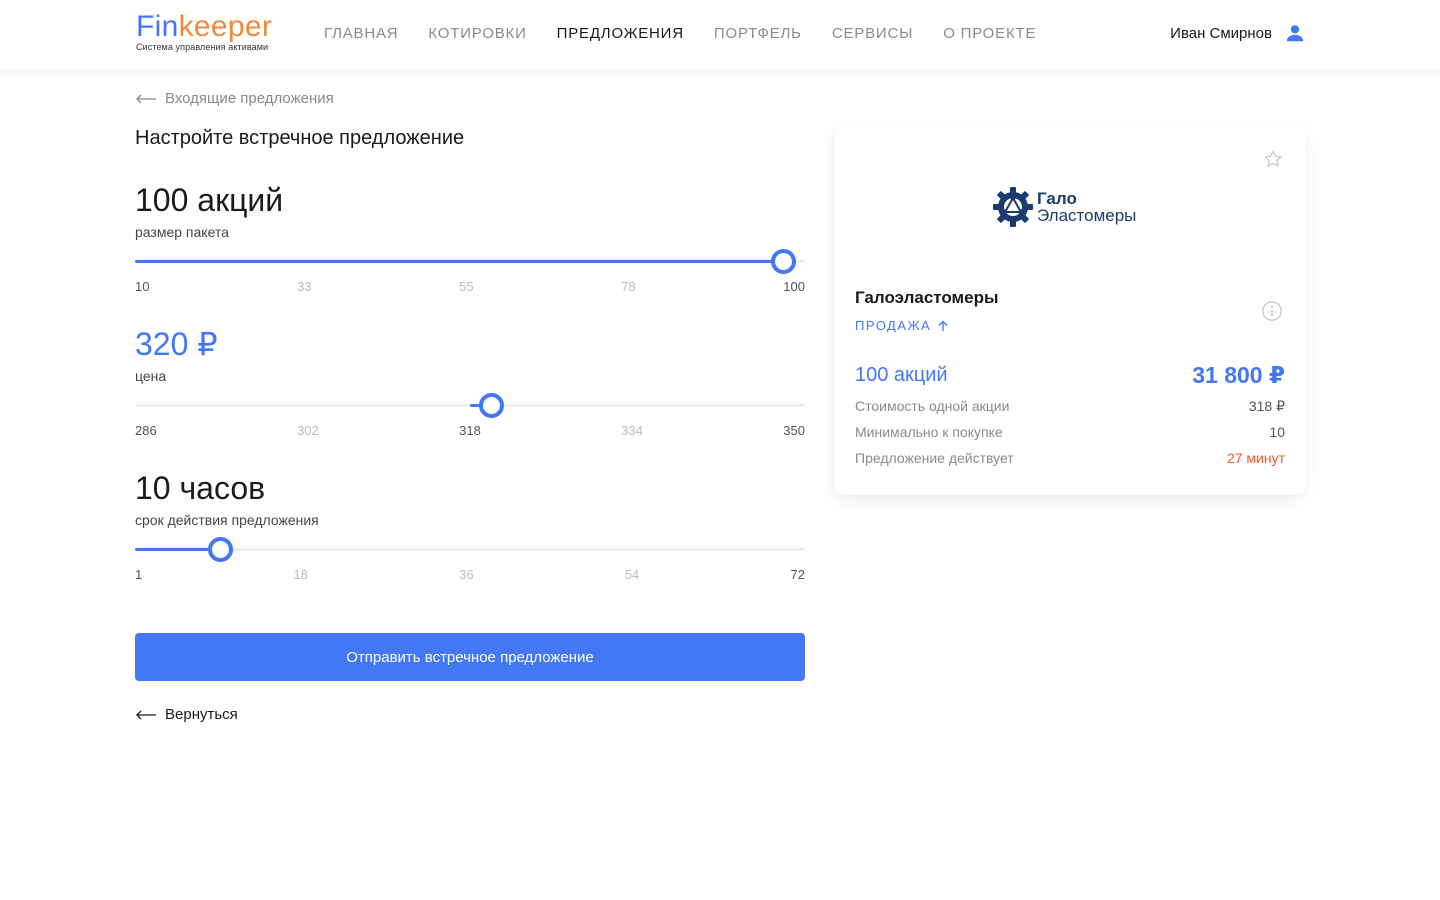  What do you see at coordinates (470, 405) in the screenshot?
I see `price-slider-track` at bounding box center [470, 405].